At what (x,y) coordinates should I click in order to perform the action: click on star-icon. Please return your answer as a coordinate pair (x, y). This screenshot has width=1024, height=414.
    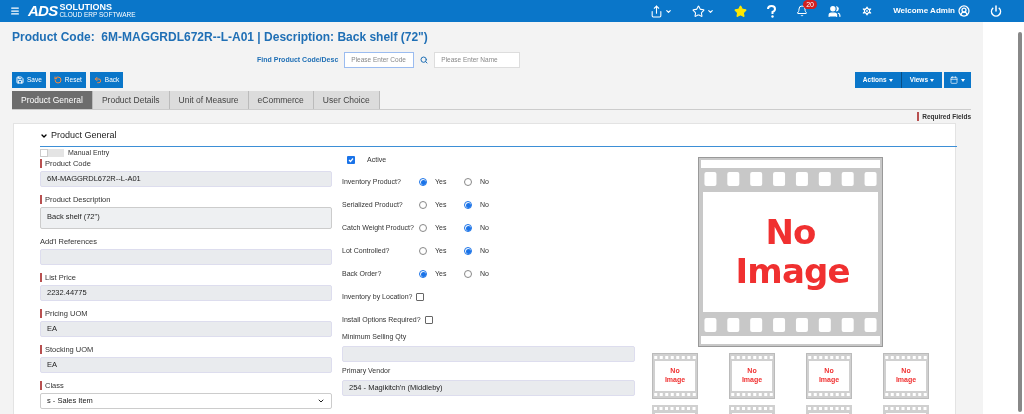
    Looking at the image, I should click on (741, 11).